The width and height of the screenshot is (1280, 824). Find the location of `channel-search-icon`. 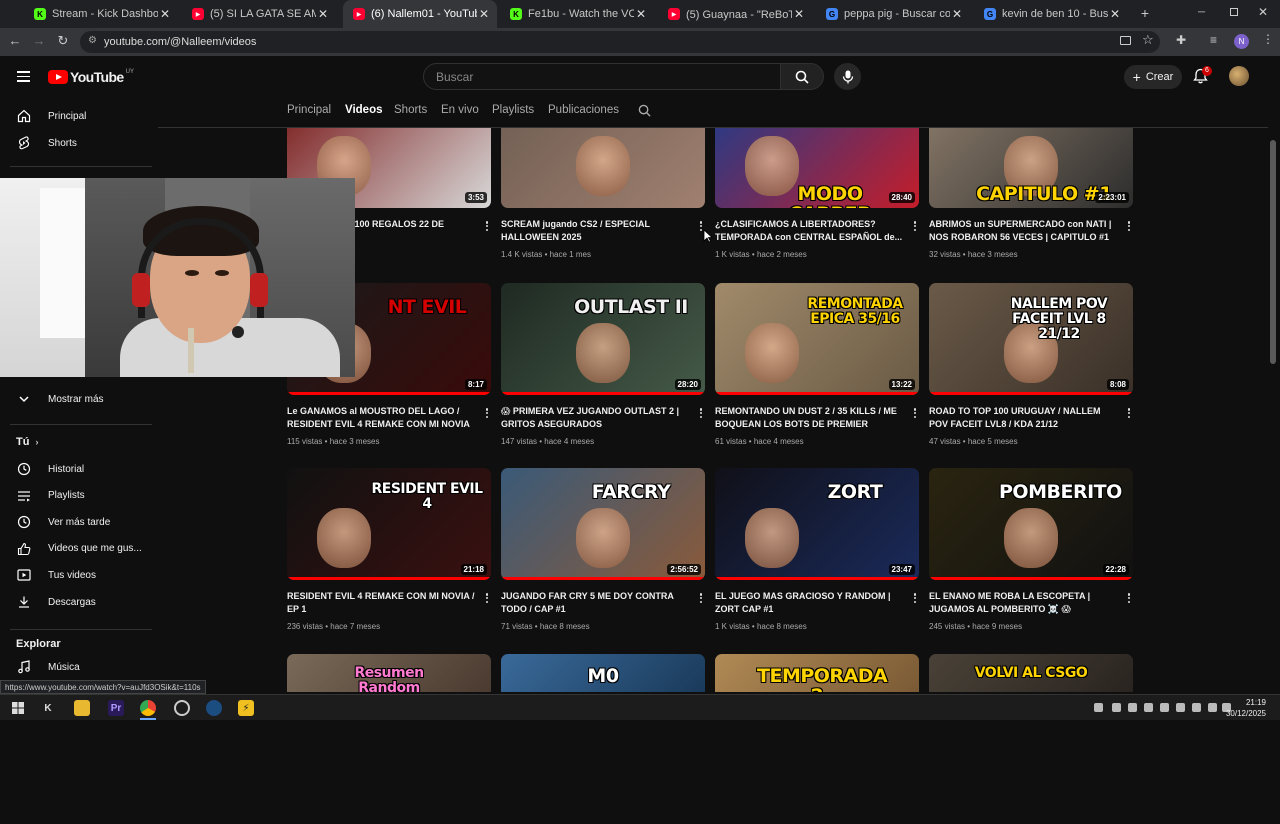

channel-search-icon is located at coordinates (644, 113).